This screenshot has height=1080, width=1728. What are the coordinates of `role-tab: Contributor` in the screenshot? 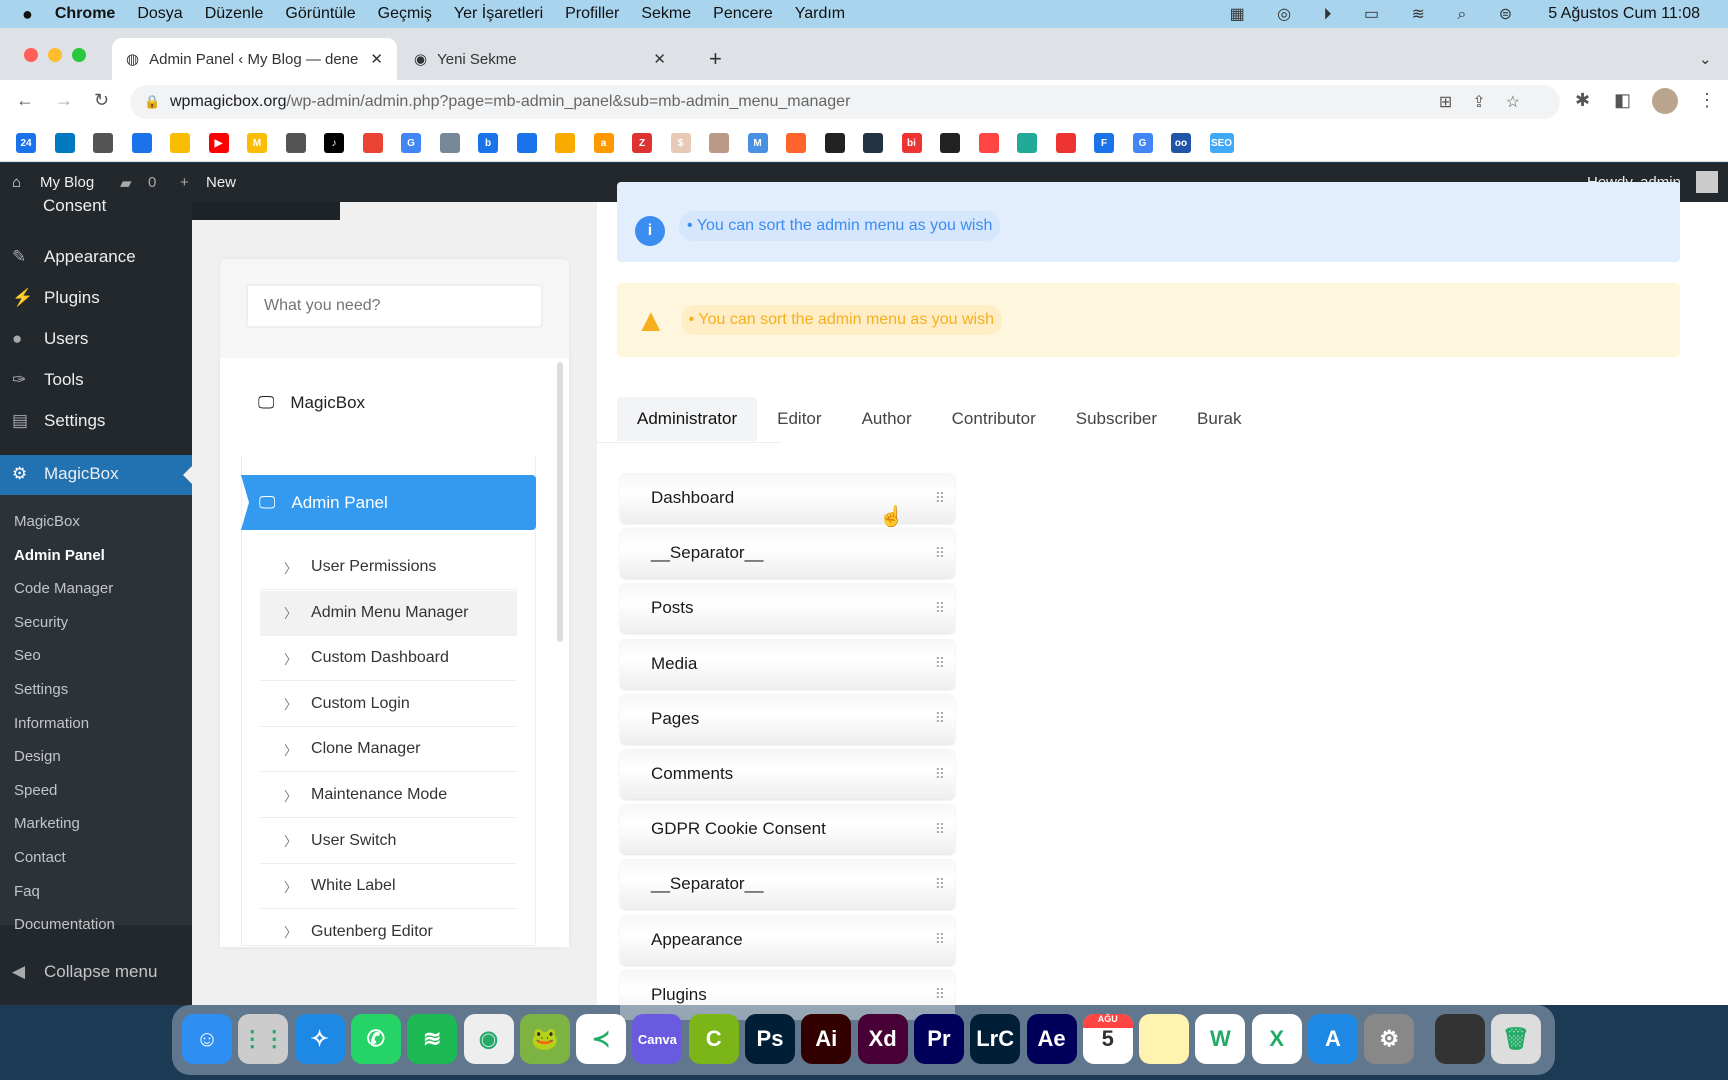 It's located at (994, 419).